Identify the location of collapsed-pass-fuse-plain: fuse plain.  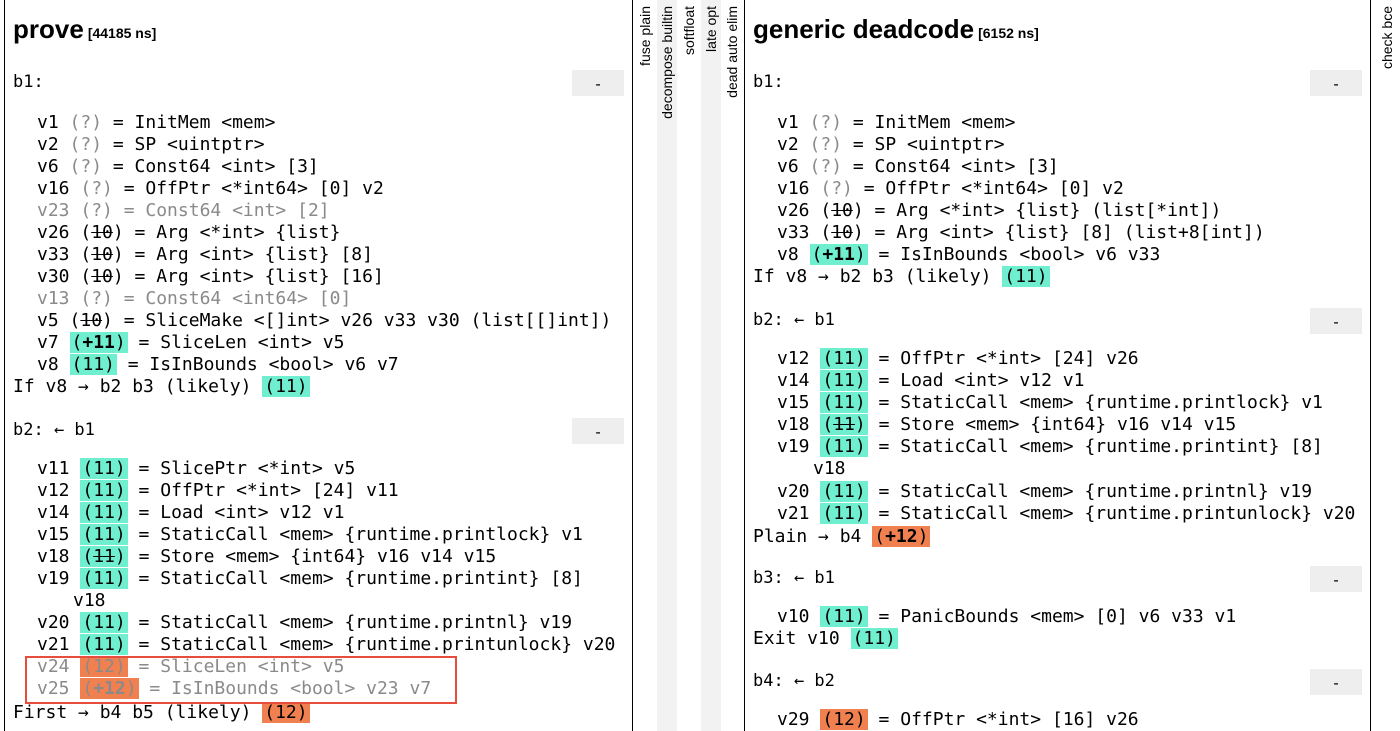
(645, 365).